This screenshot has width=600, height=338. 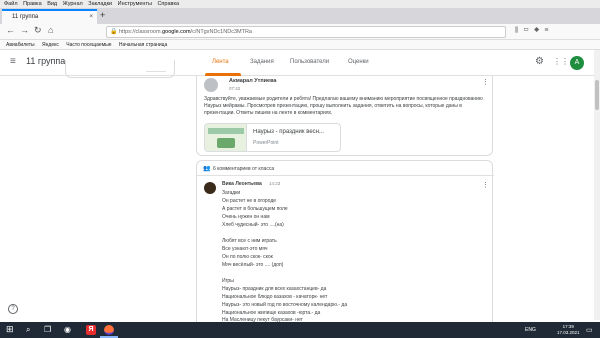 I want to click on tab-close-icon: ×, so click(x=91, y=17).